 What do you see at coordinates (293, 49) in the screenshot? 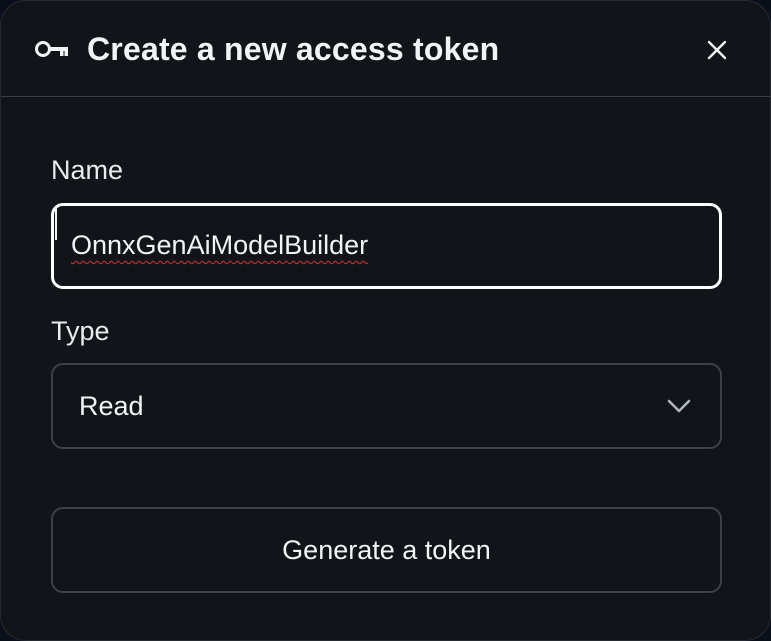
I see `dialog-title: Create a new access token` at bounding box center [293, 49].